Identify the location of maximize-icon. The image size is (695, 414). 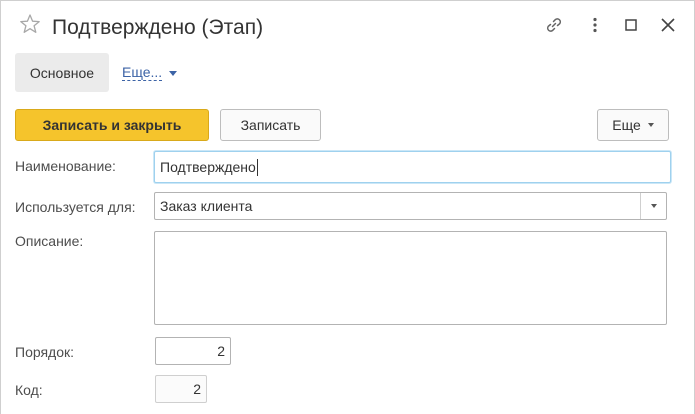
(631, 25).